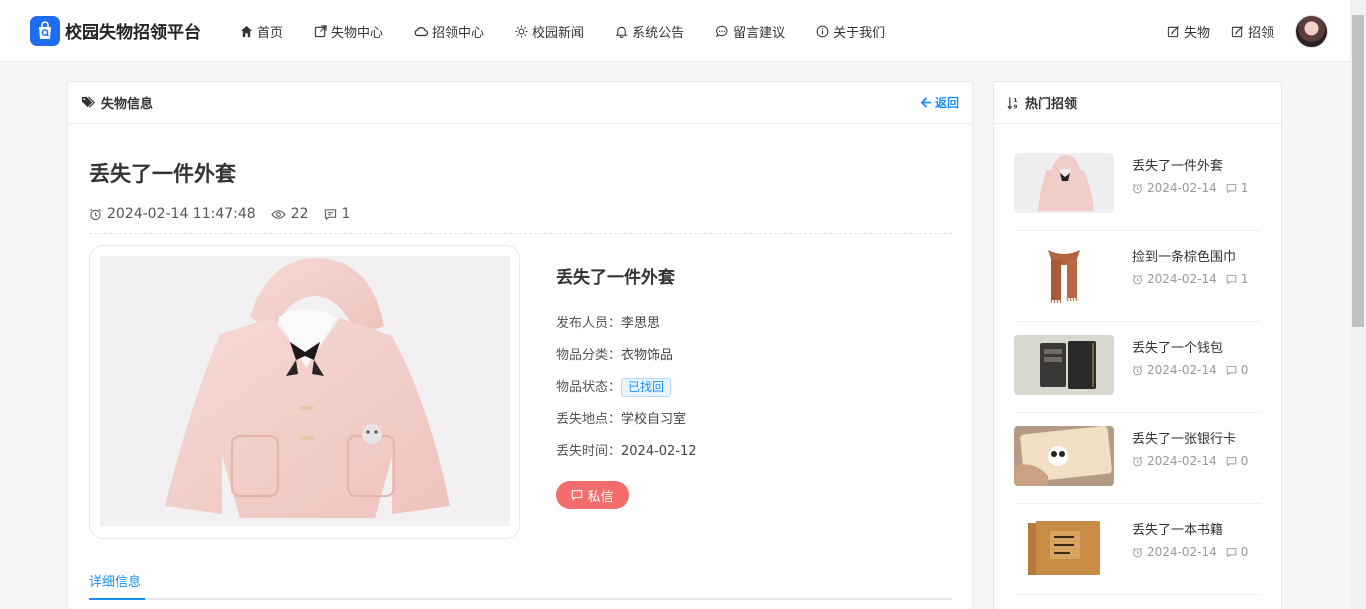 This screenshot has height=609, width=1366. Describe the element at coordinates (117, 599) in the screenshot. I see `tab-active-indicator` at that location.